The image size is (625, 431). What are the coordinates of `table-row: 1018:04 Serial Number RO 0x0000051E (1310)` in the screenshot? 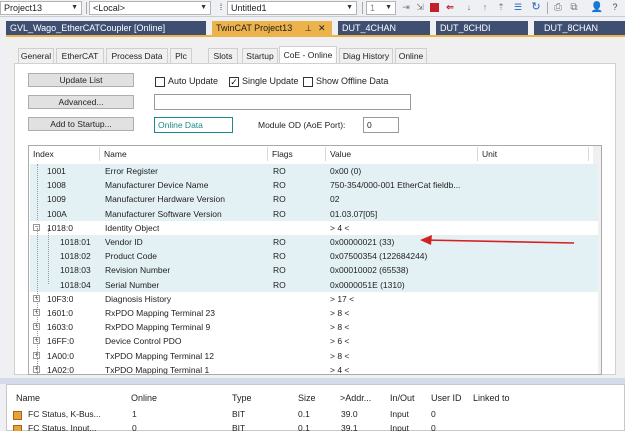 It's located at (314, 284).